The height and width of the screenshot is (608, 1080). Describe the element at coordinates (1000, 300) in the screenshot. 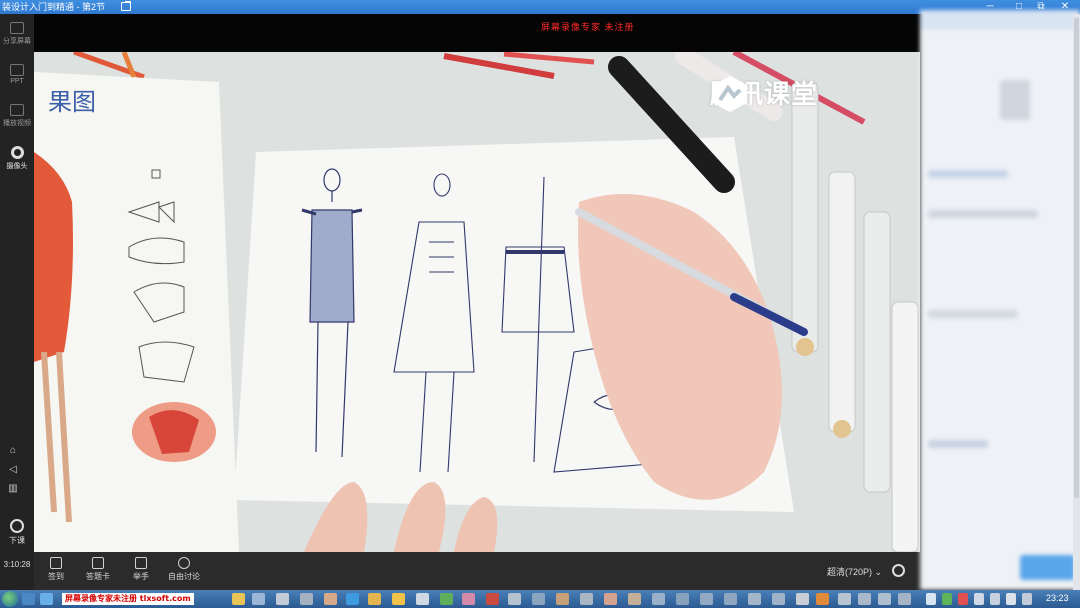

I see `right-sidebar-blurred` at that location.